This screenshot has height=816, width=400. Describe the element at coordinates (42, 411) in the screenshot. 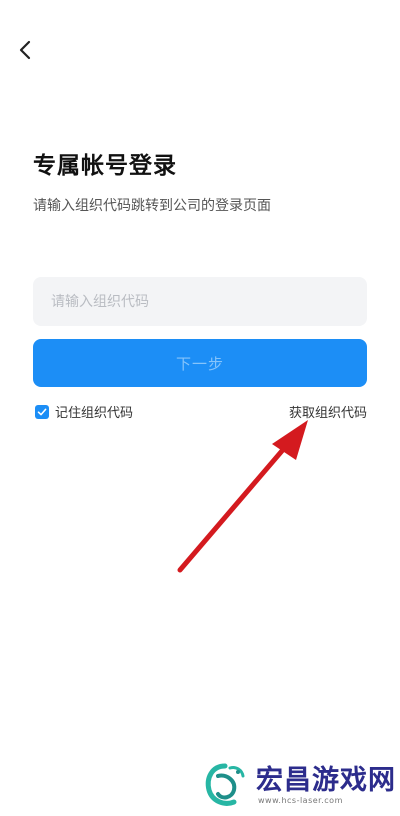

I see `checkbox-checked-icon` at that location.